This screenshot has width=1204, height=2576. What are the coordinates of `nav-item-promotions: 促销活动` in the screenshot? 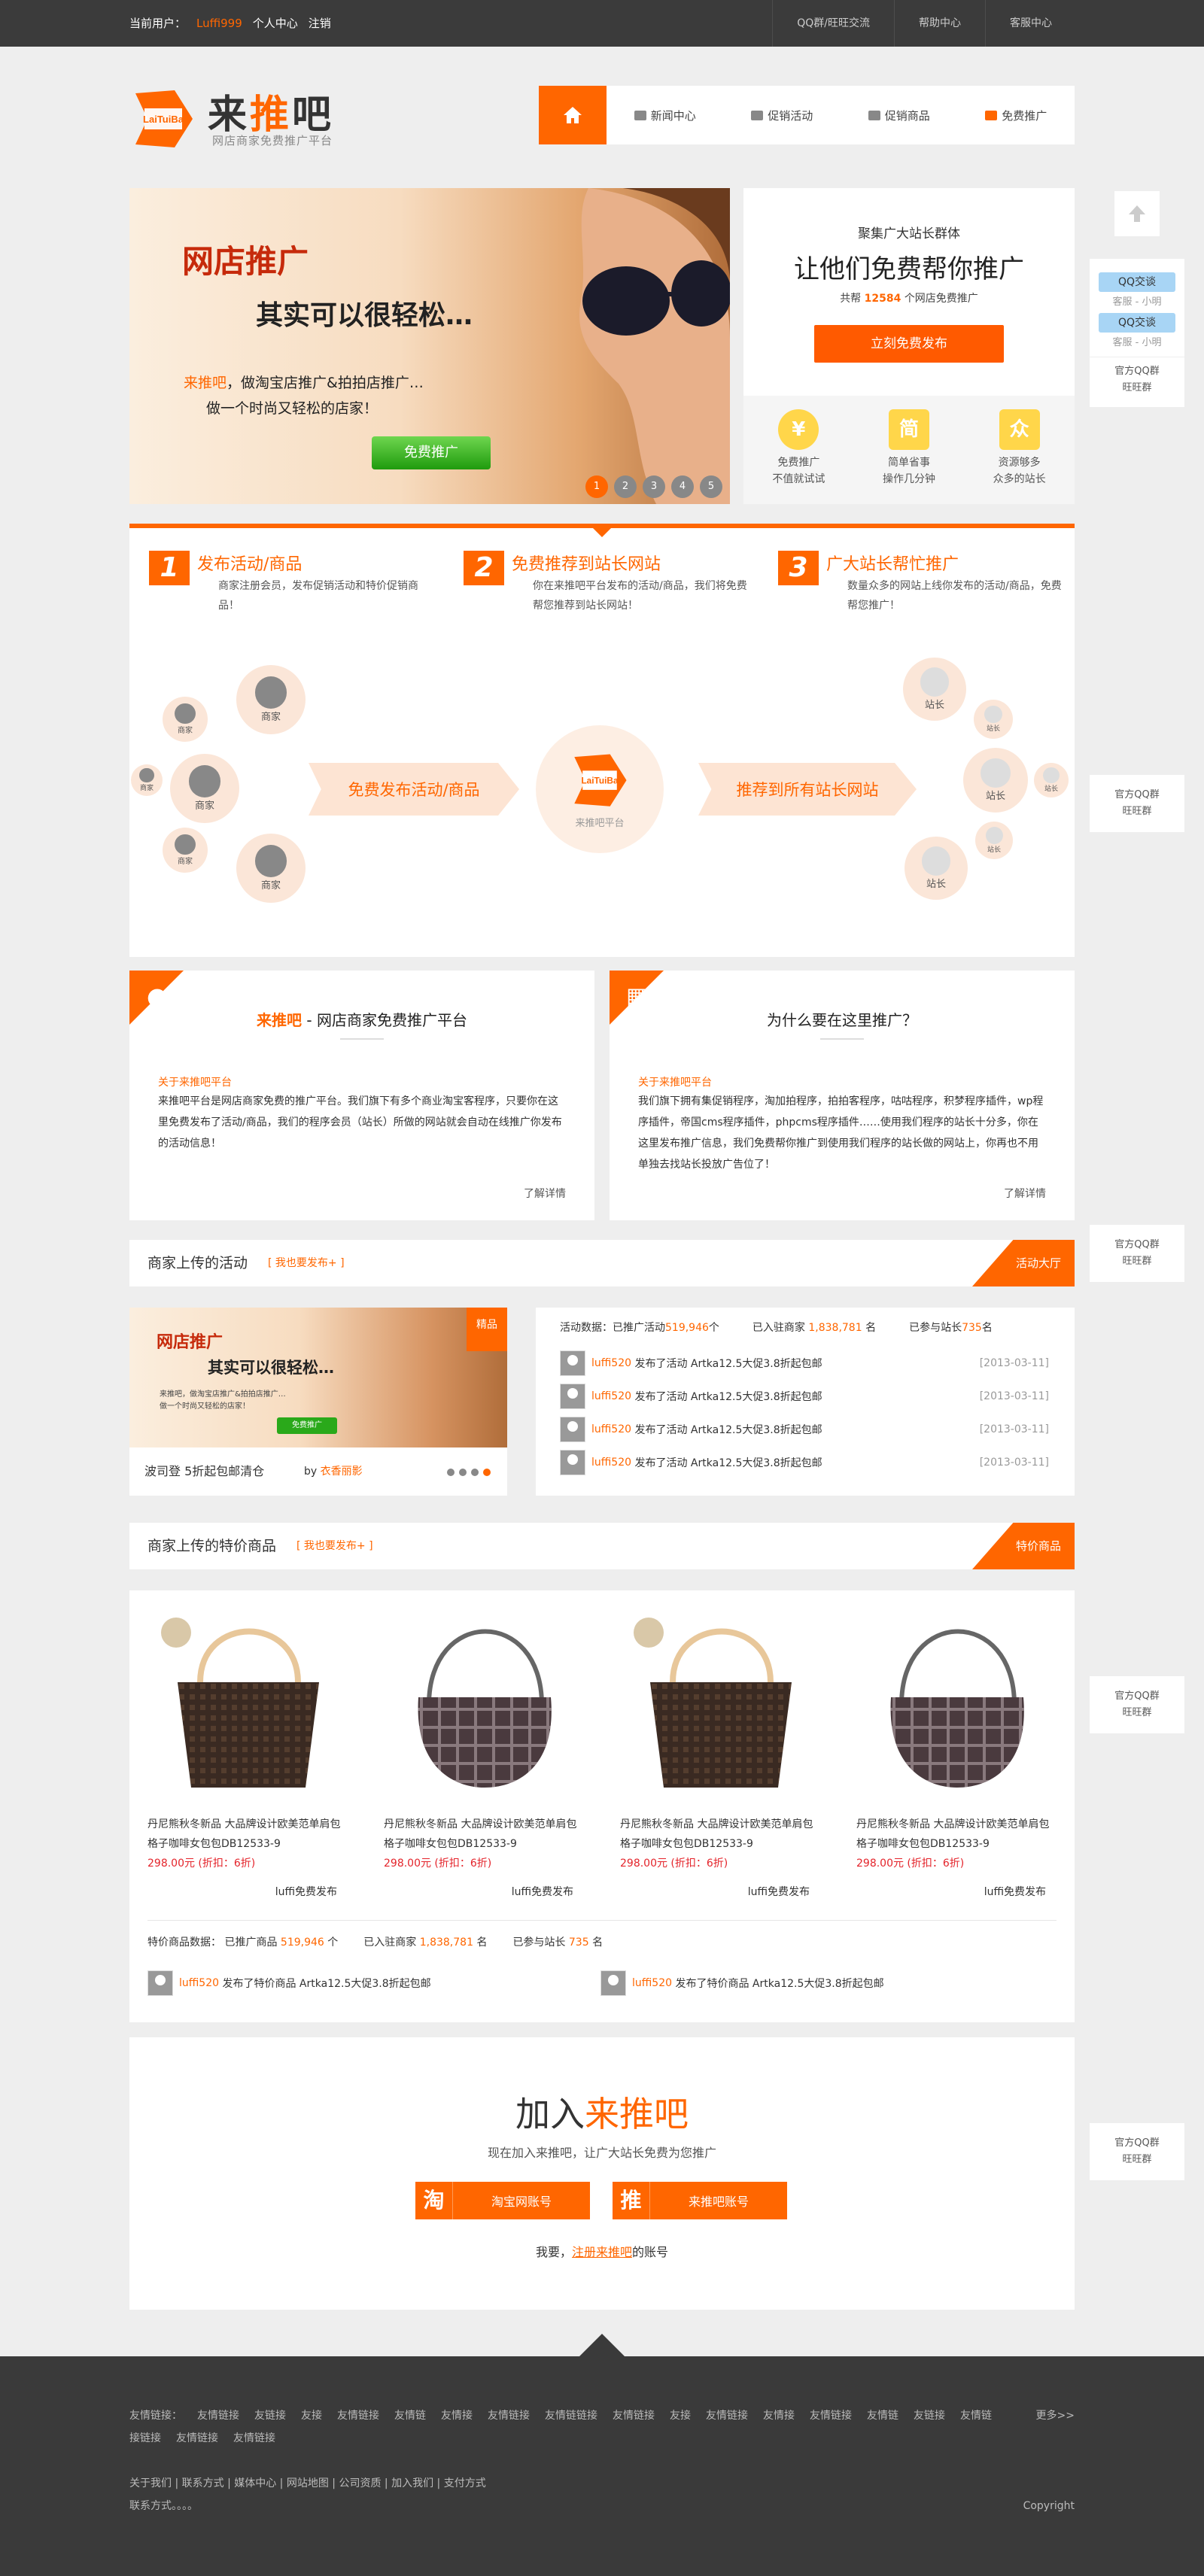 It's located at (782, 115).